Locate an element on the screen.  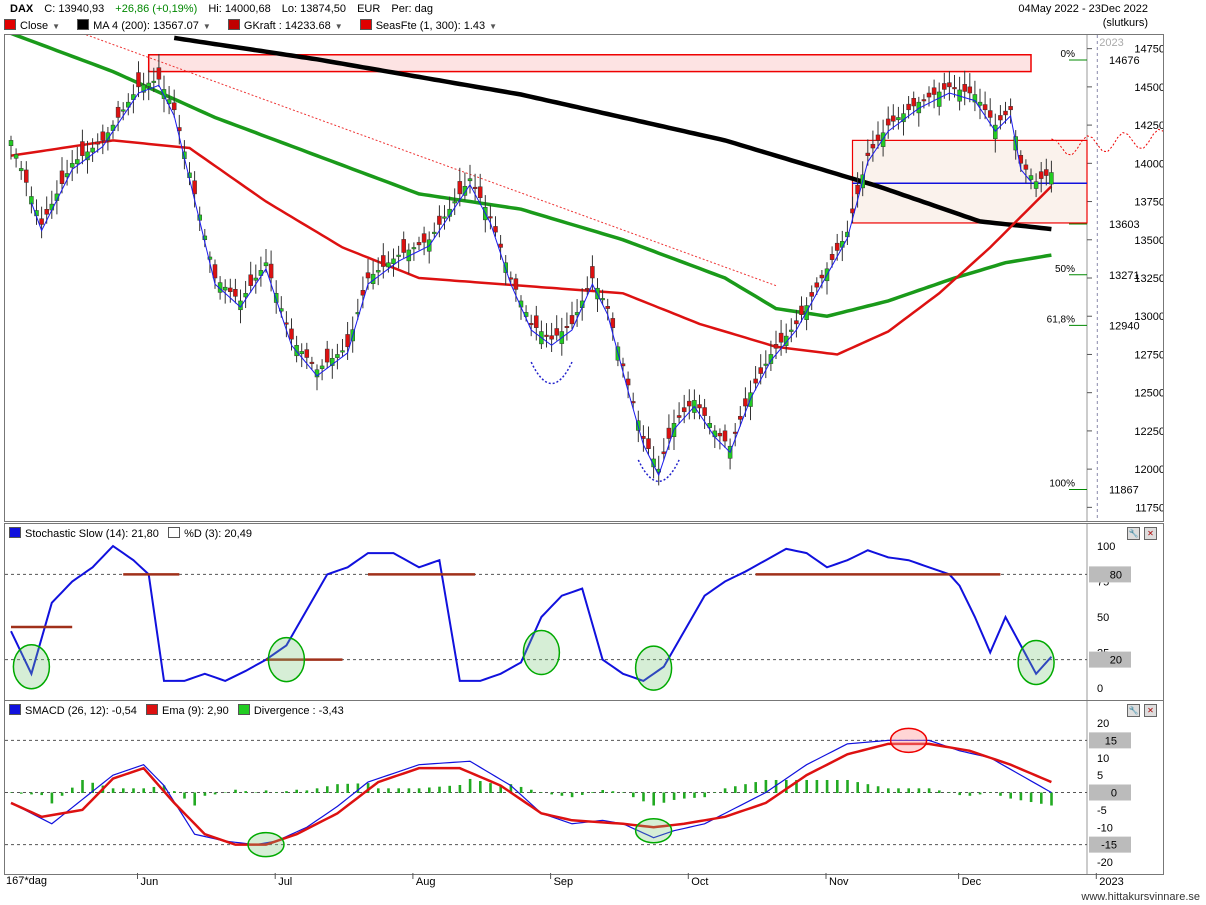
stoch-d-label: %D (3): 20,49 is located at coordinates (218, 534).